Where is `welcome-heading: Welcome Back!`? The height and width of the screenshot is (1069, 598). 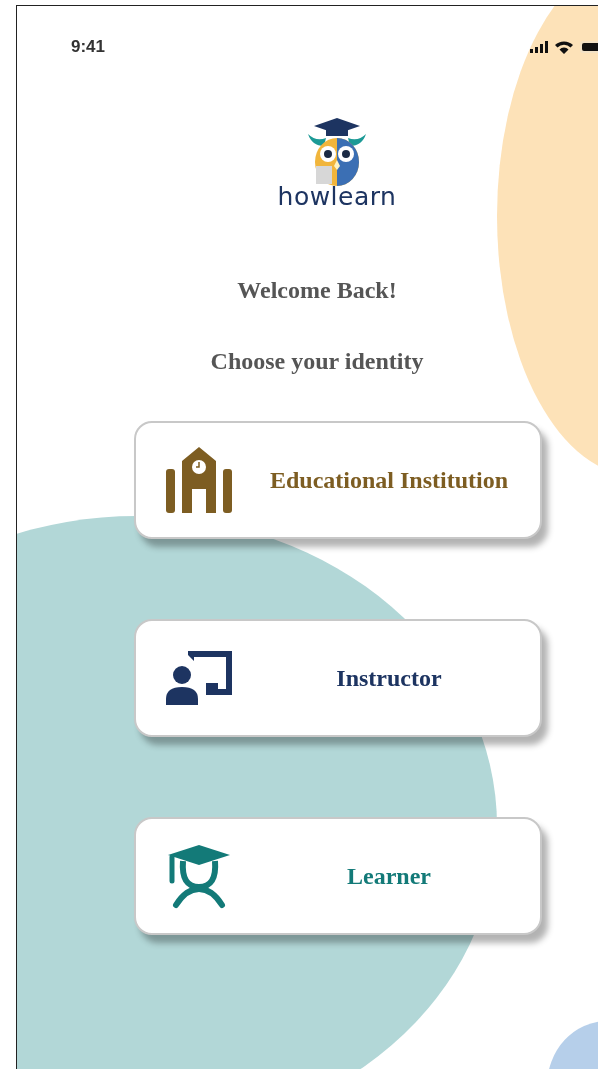
welcome-heading: Welcome Back! is located at coordinates (317, 290).